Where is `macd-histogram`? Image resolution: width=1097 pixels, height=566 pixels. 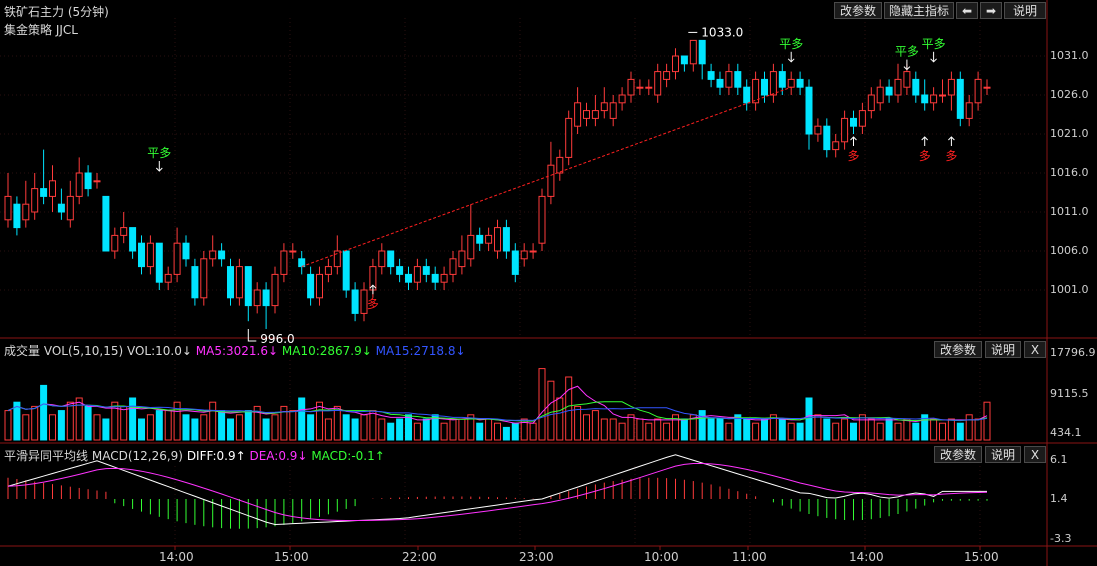 macd-histogram is located at coordinates (497, 503).